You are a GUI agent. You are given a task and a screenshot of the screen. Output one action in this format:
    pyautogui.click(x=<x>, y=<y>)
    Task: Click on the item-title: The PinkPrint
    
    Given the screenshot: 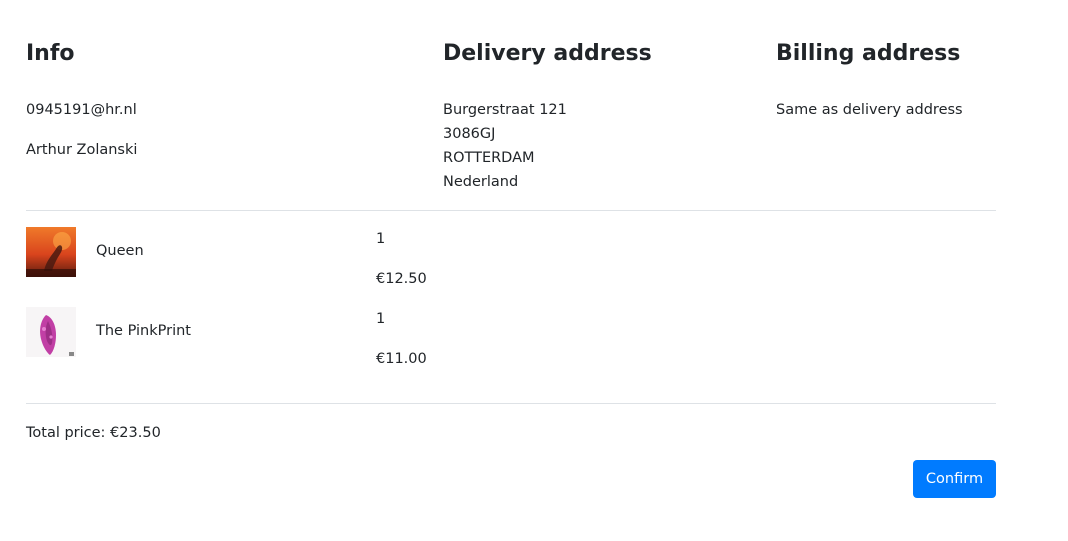 What is the action you would take?
    pyautogui.click(x=143, y=331)
    